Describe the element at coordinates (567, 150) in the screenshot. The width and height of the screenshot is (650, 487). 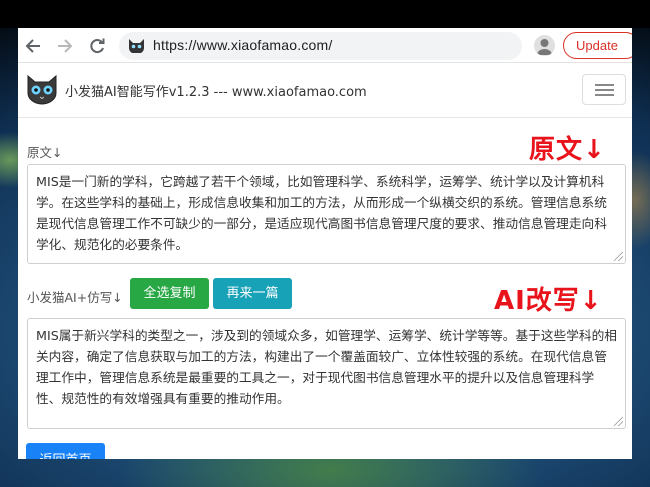
I see `original-overlay-caption: 原文↓` at that location.